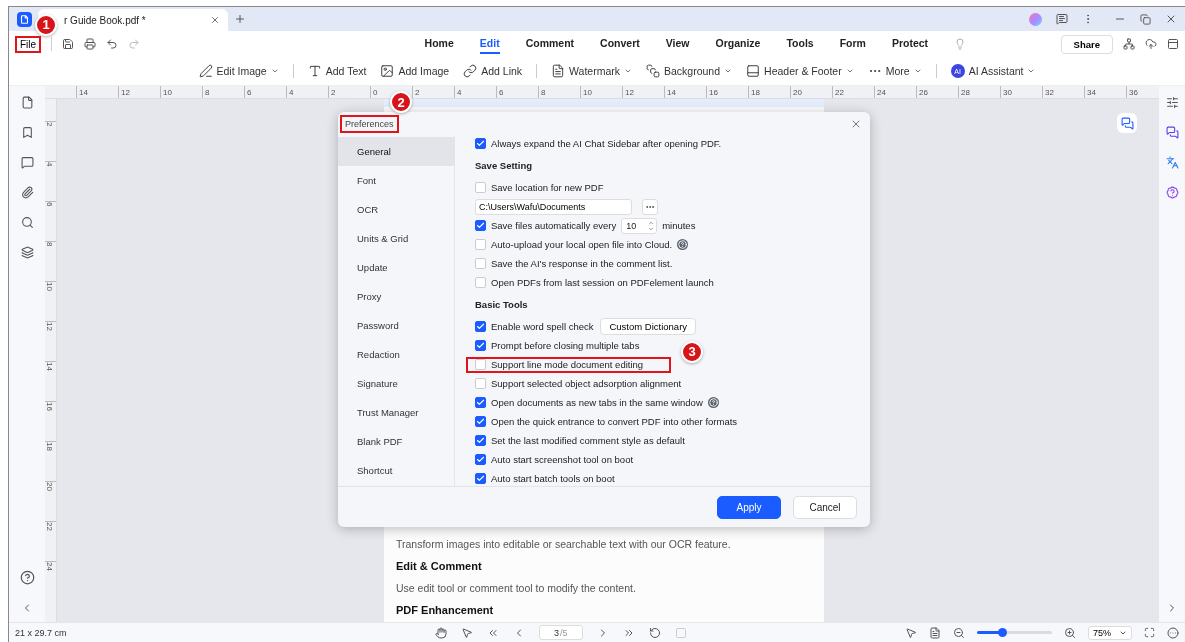  What do you see at coordinates (653, 71) in the screenshot?
I see `background-icon` at bounding box center [653, 71].